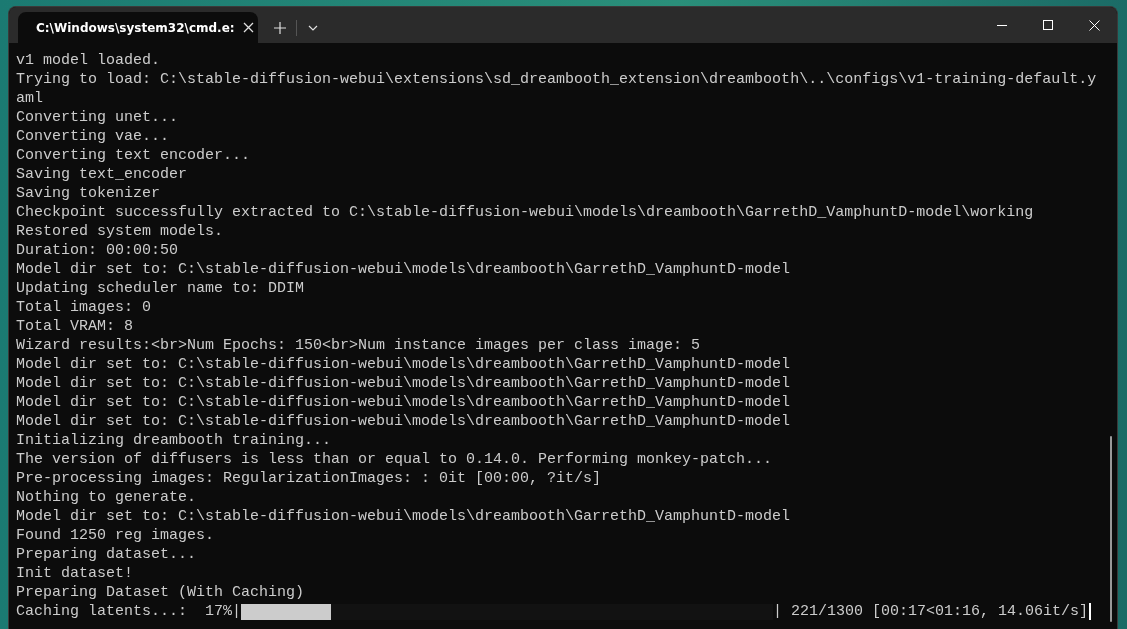  Describe the element at coordinates (525, 212) in the screenshot. I see `terminal-line: Checkpoint successfully extracted to C:\stable-diffusion-webui\models\dreambooth\GarrethD_VamphuntD-model\working` at that location.